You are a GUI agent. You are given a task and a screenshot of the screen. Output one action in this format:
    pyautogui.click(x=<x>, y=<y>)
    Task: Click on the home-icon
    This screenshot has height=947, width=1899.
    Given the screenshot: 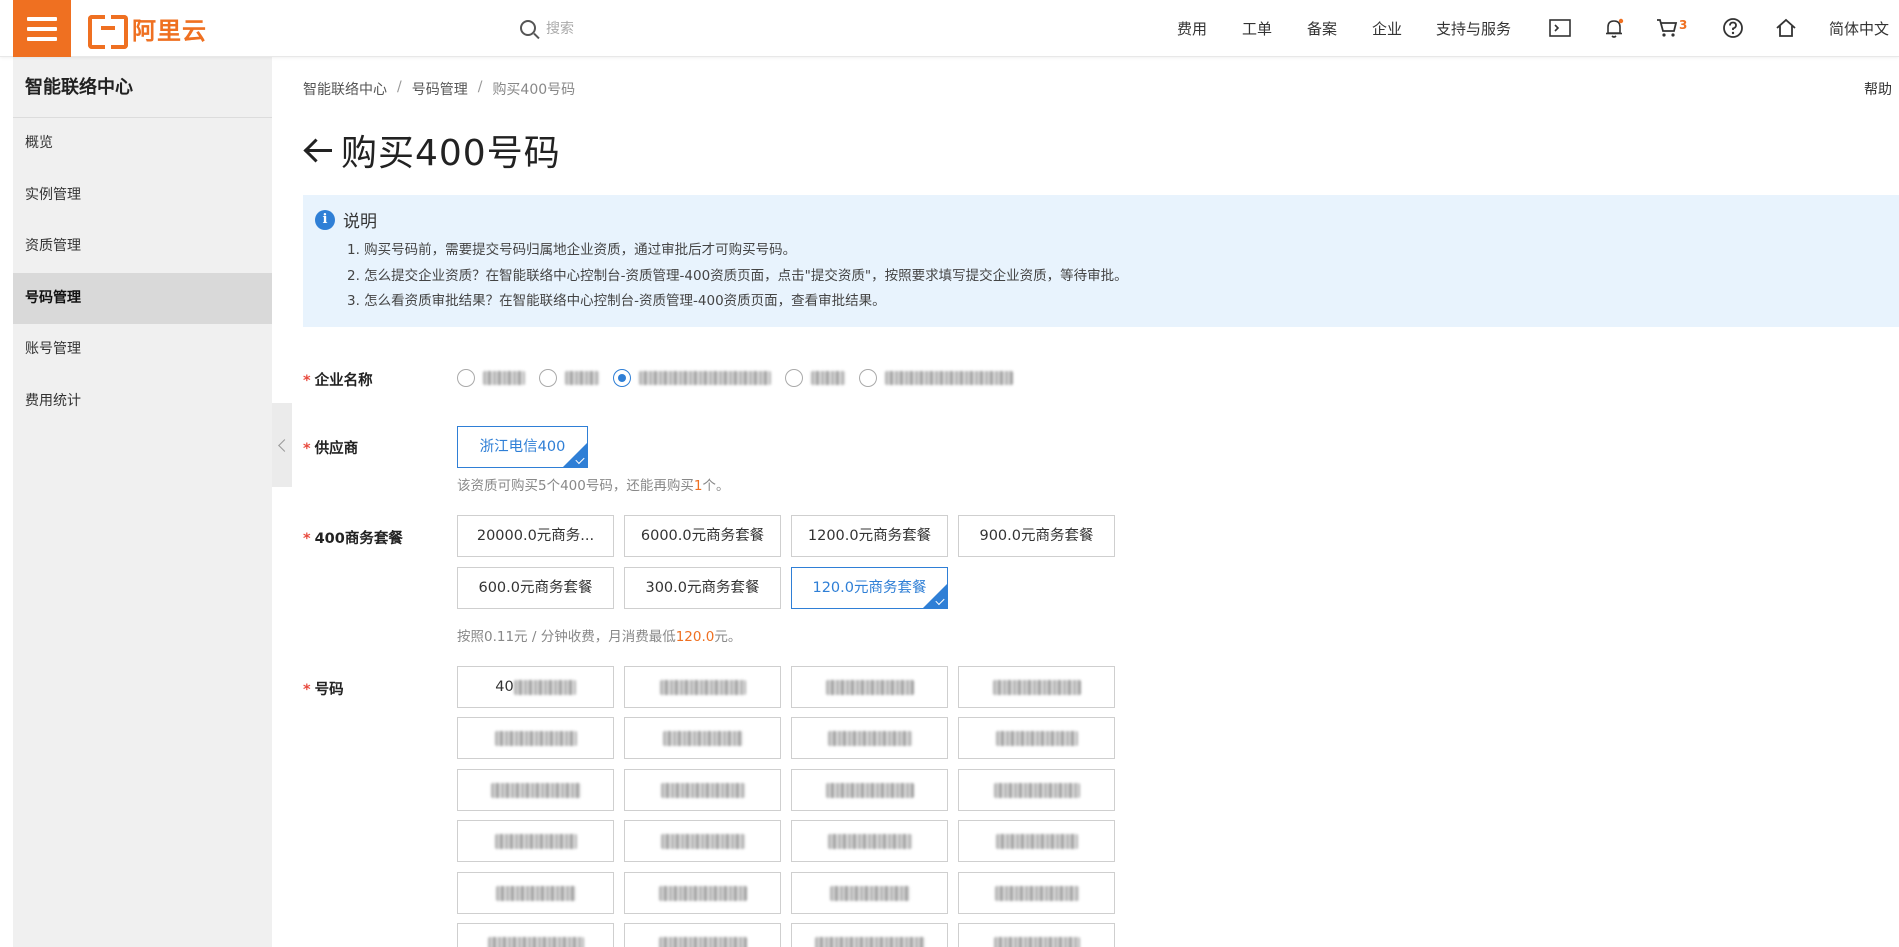 What is the action you would take?
    pyautogui.click(x=1786, y=28)
    